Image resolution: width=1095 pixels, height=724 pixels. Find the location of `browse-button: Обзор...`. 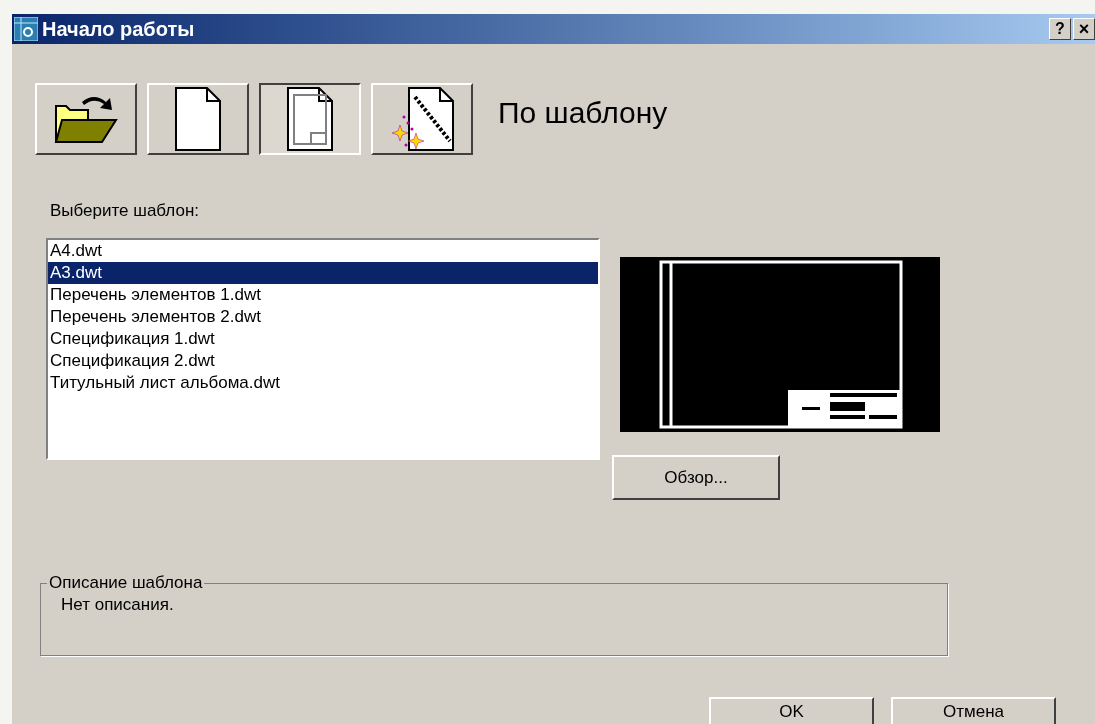

browse-button: Обзор... is located at coordinates (696, 477).